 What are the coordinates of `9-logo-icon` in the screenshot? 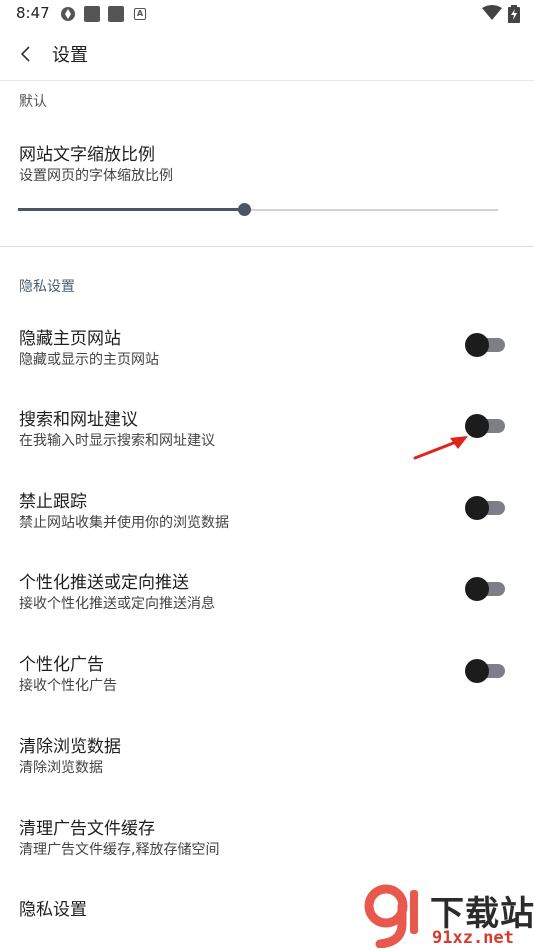 It's located at (391, 916).